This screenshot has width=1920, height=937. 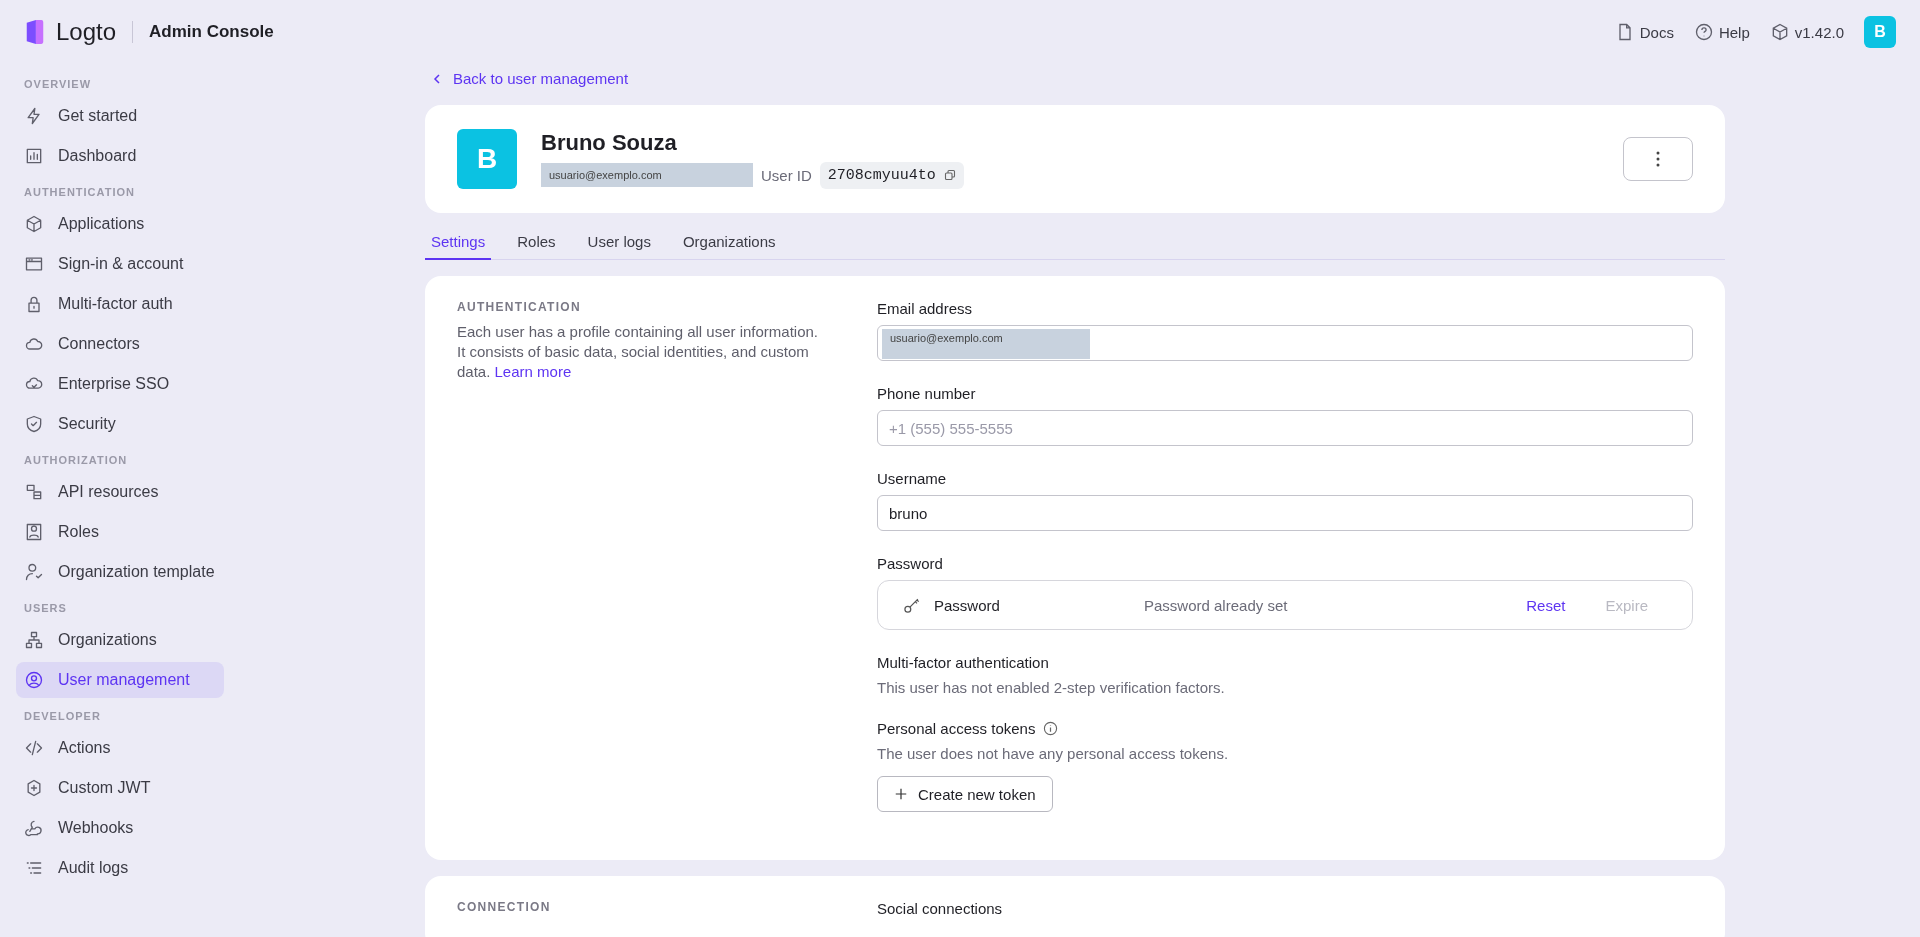 I want to click on tab: User logs, so click(x=619, y=243).